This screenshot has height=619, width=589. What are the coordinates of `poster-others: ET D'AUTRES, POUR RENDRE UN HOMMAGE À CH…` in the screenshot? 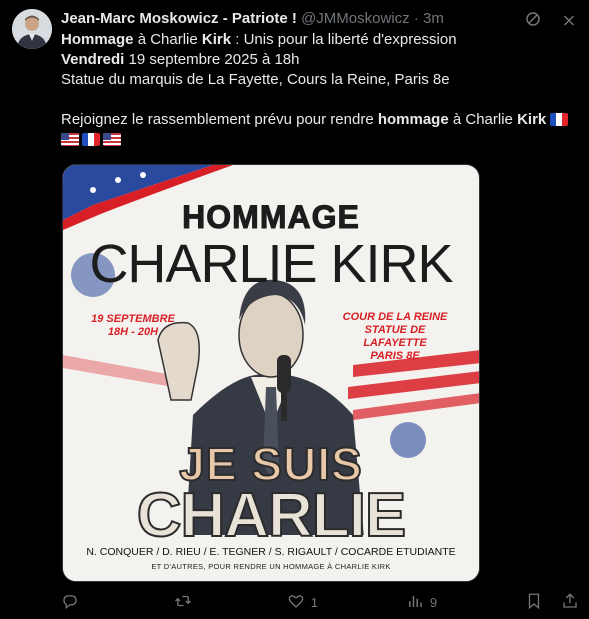 It's located at (271, 566).